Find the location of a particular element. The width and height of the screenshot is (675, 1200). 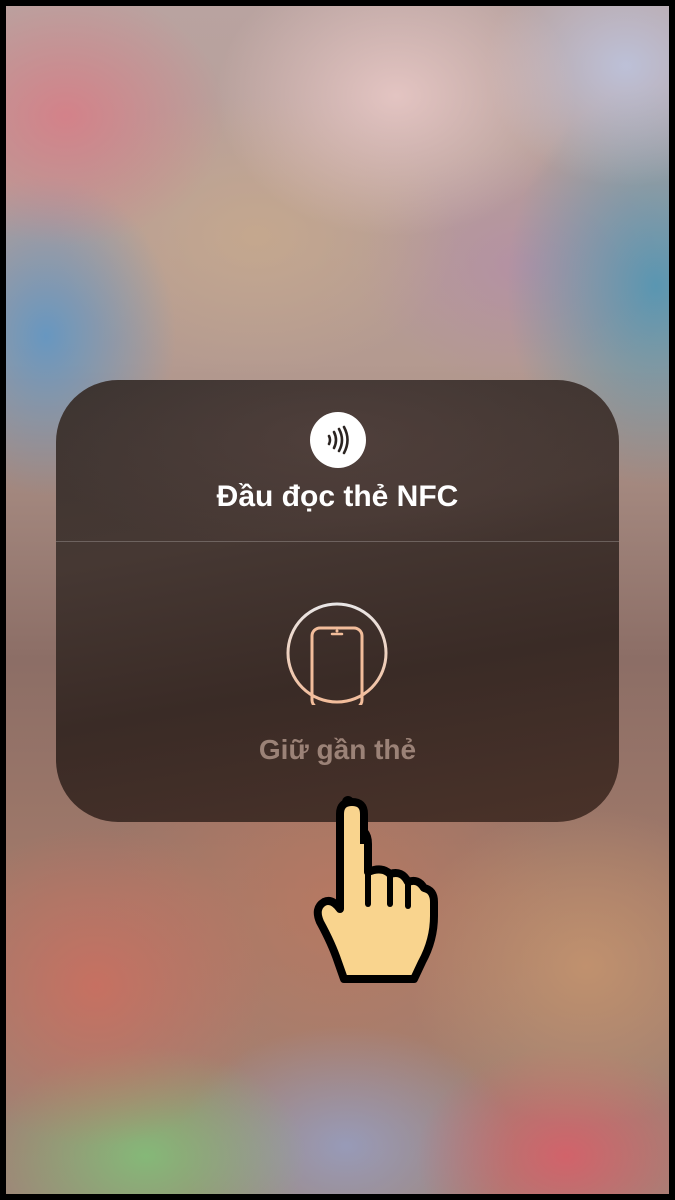

sheet-title: Đầu đọc thẻ NFC is located at coordinates (337, 496).